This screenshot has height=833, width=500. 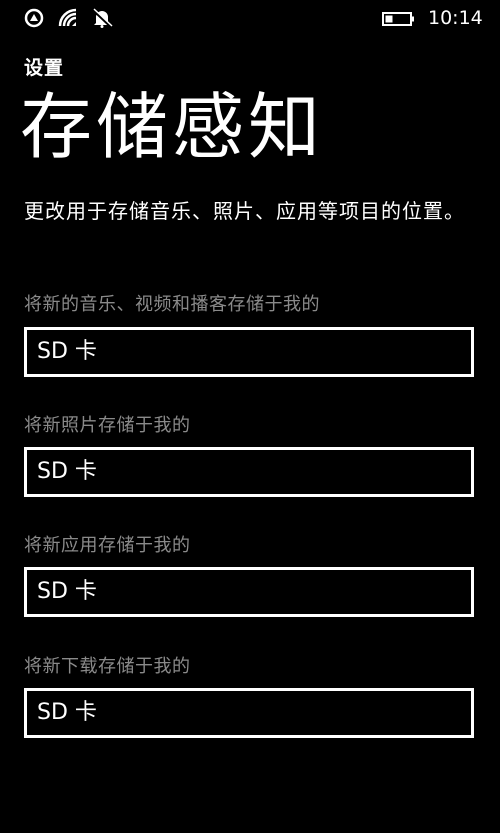 What do you see at coordinates (67, 591) in the screenshot?
I see `app-storage-value: SD 卡` at bounding box center [67, 591].